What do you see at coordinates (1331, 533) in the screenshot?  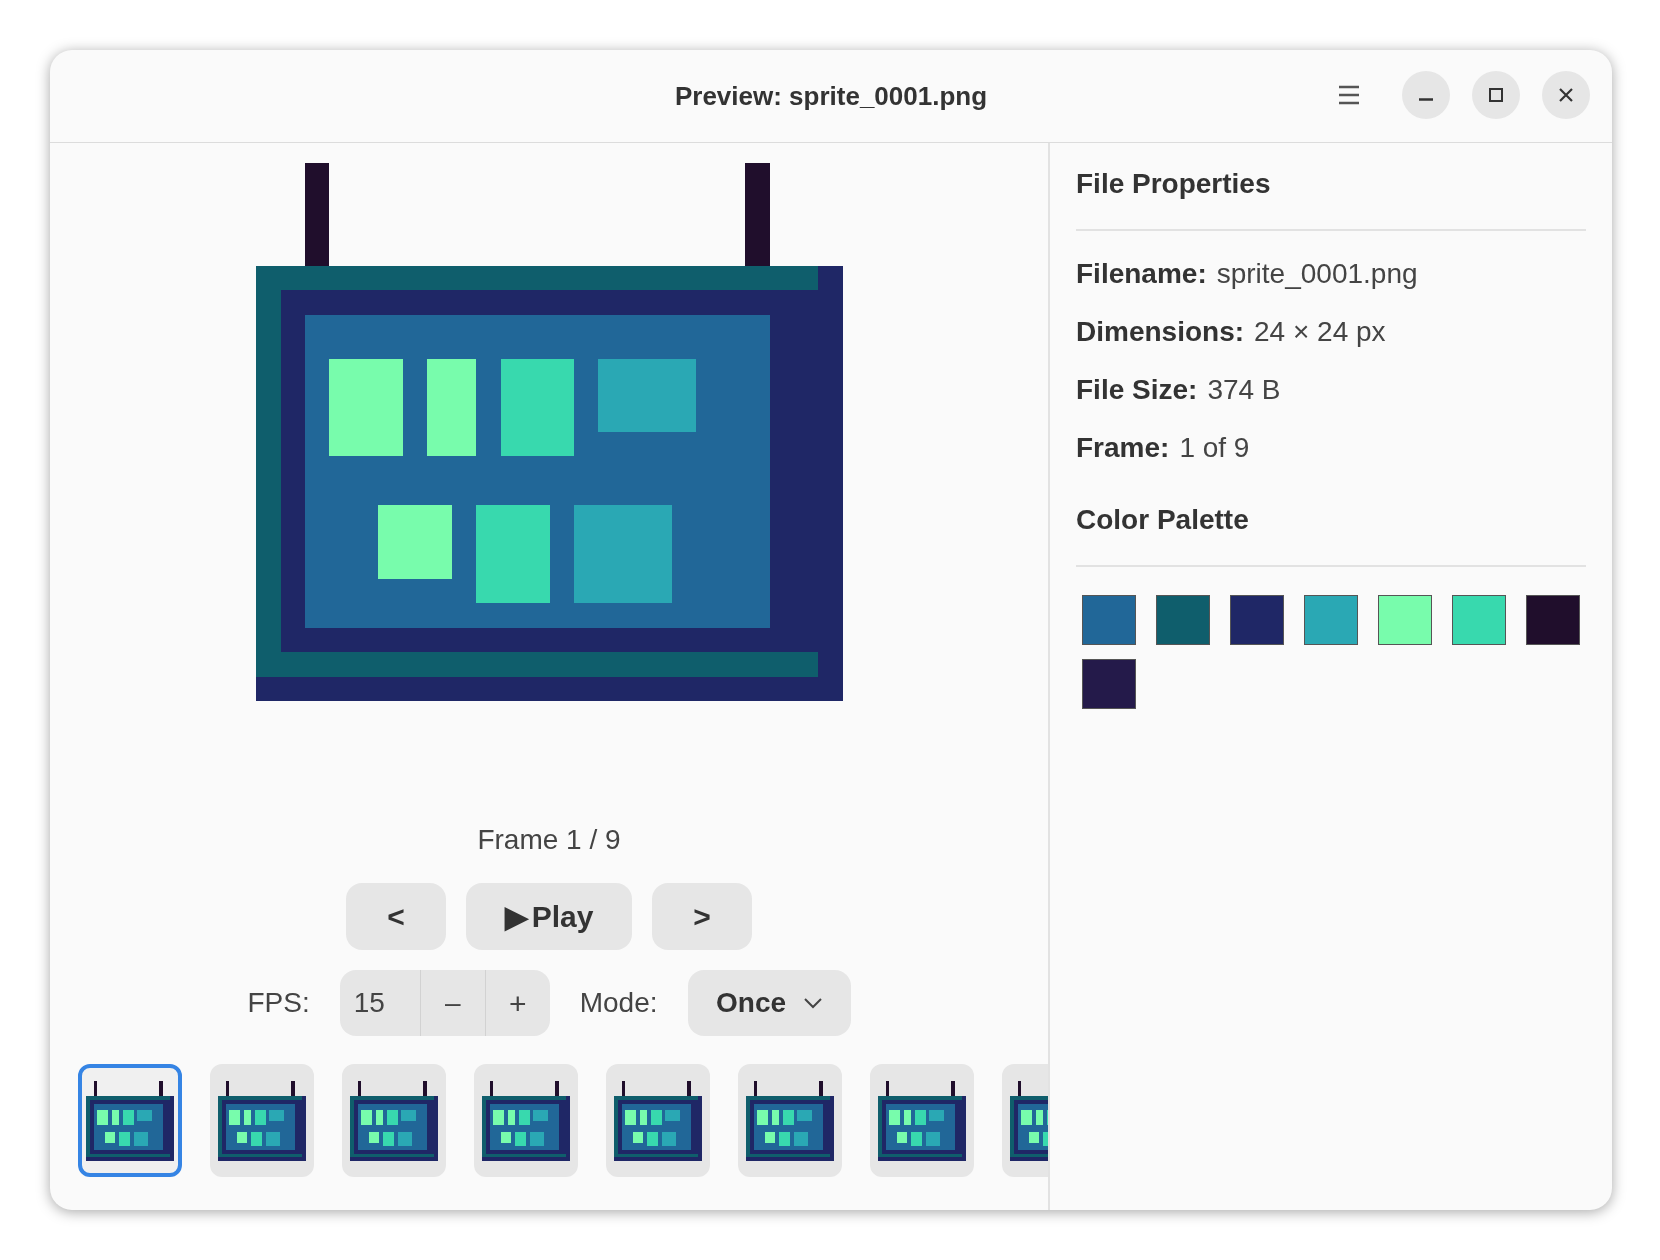 I see `section-heading: Color Palette` at bounding box center [1331, 533].